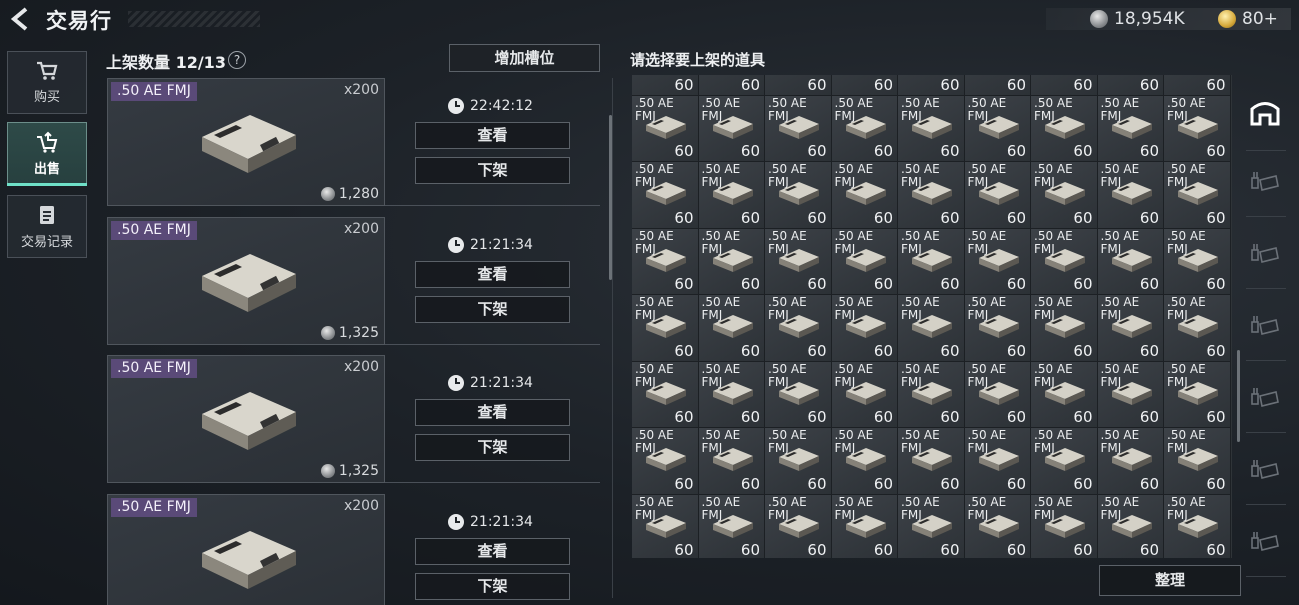  I want to click on sidebar-item-sell: 出售, so click(47, 153).